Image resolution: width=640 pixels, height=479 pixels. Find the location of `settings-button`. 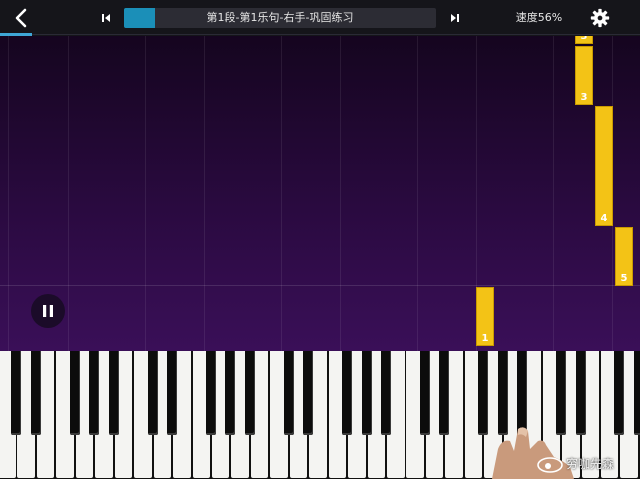

settings-button is located at coordinates (600, 18).